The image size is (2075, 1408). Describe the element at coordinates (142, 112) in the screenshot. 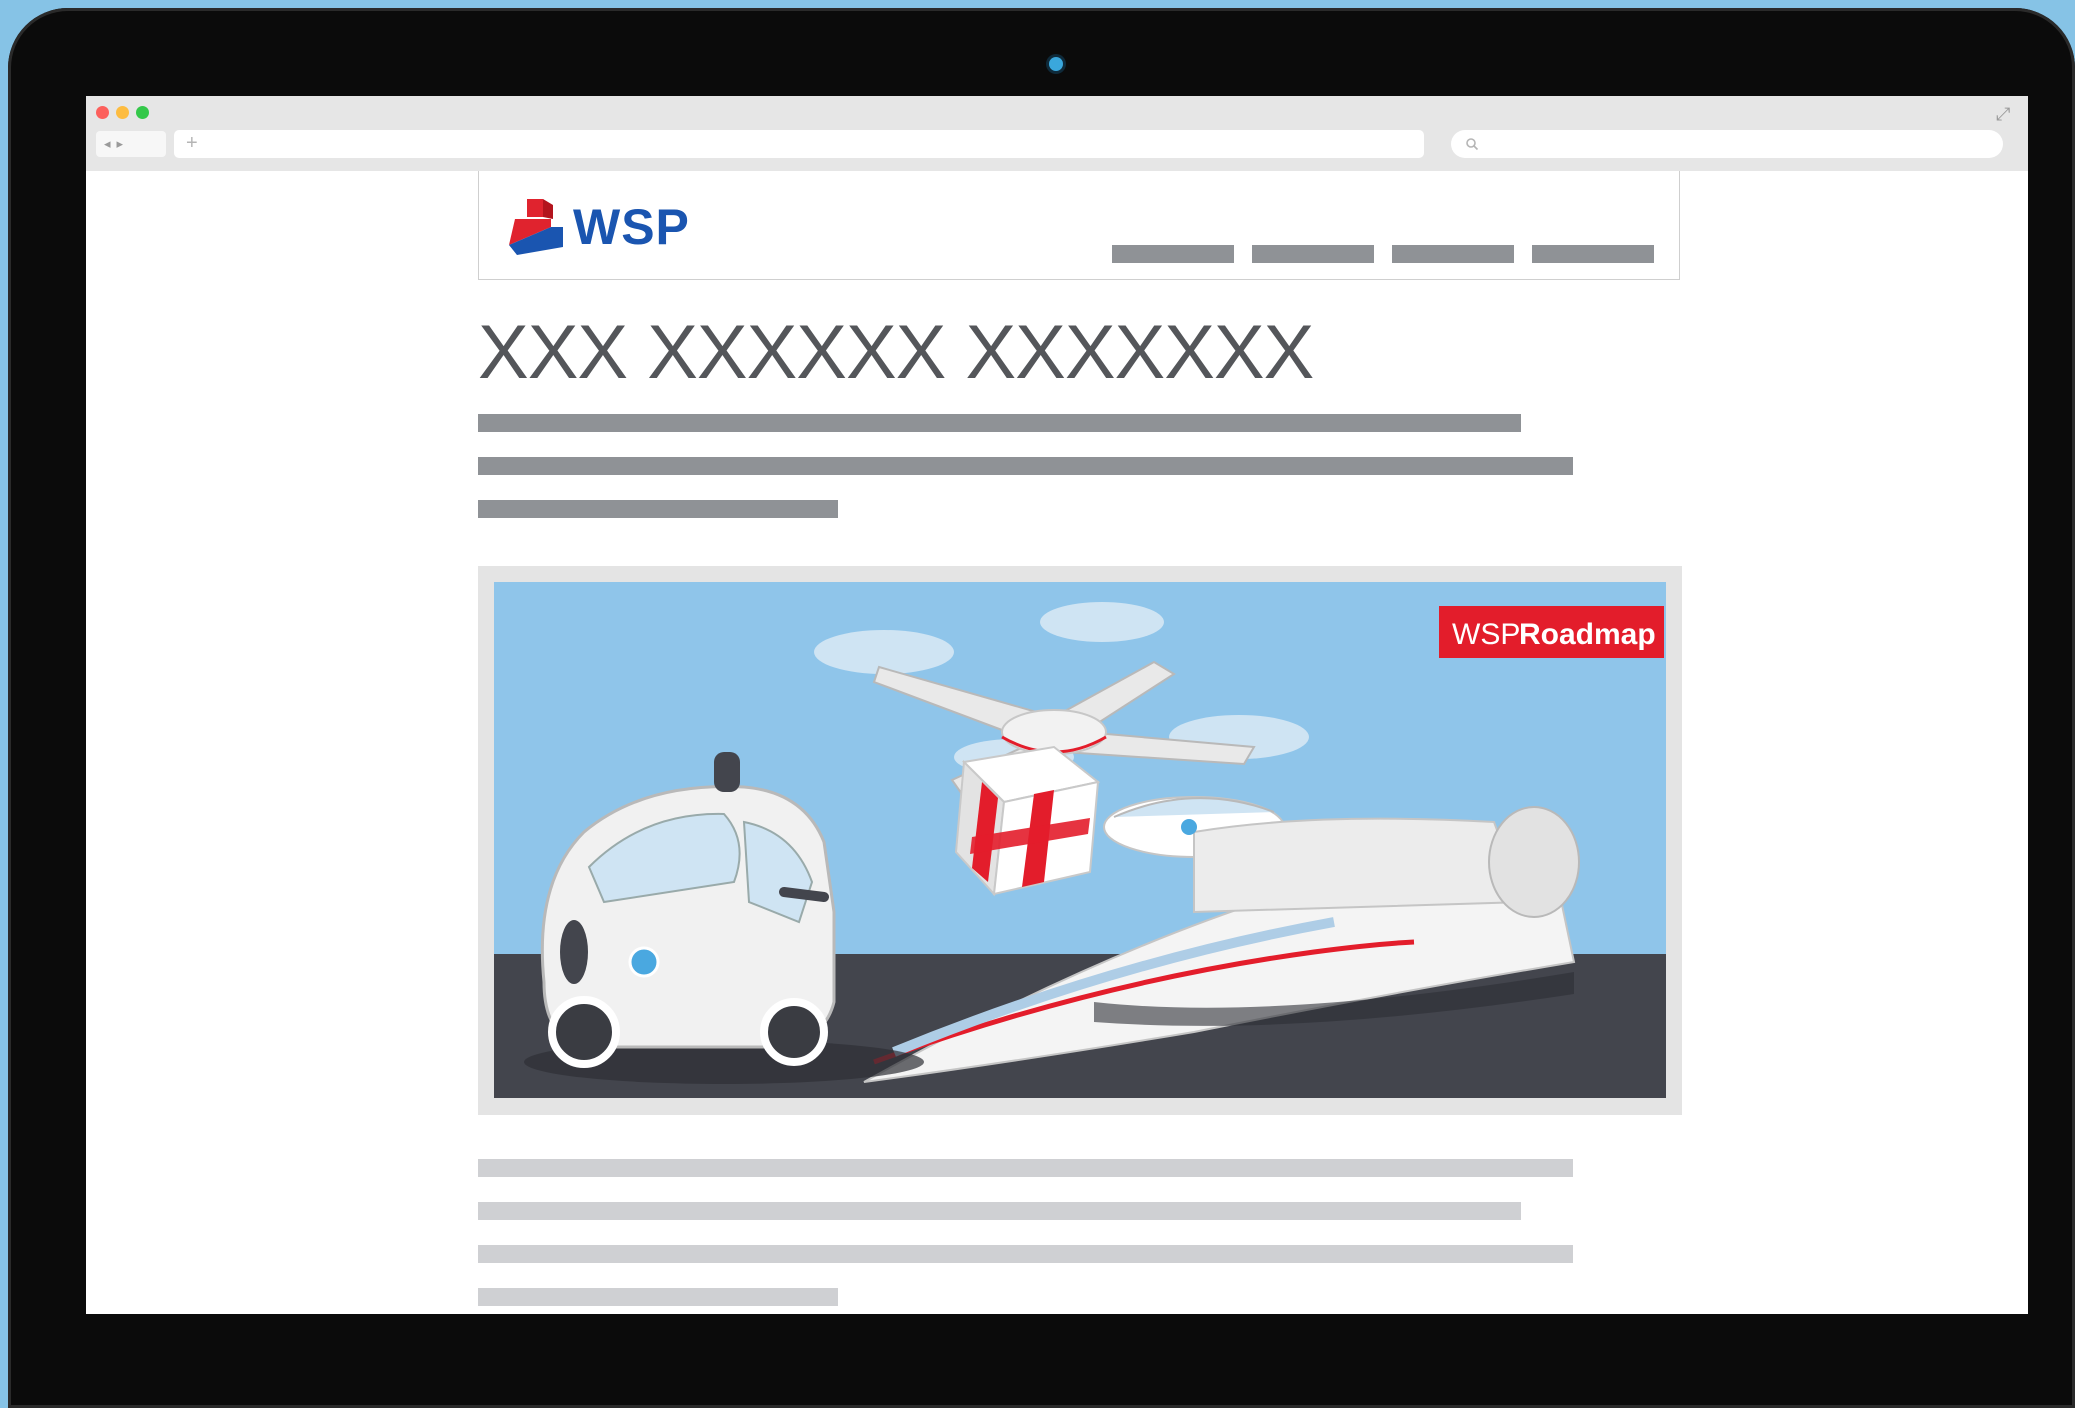

I see `maximize-window-dot` at that location.